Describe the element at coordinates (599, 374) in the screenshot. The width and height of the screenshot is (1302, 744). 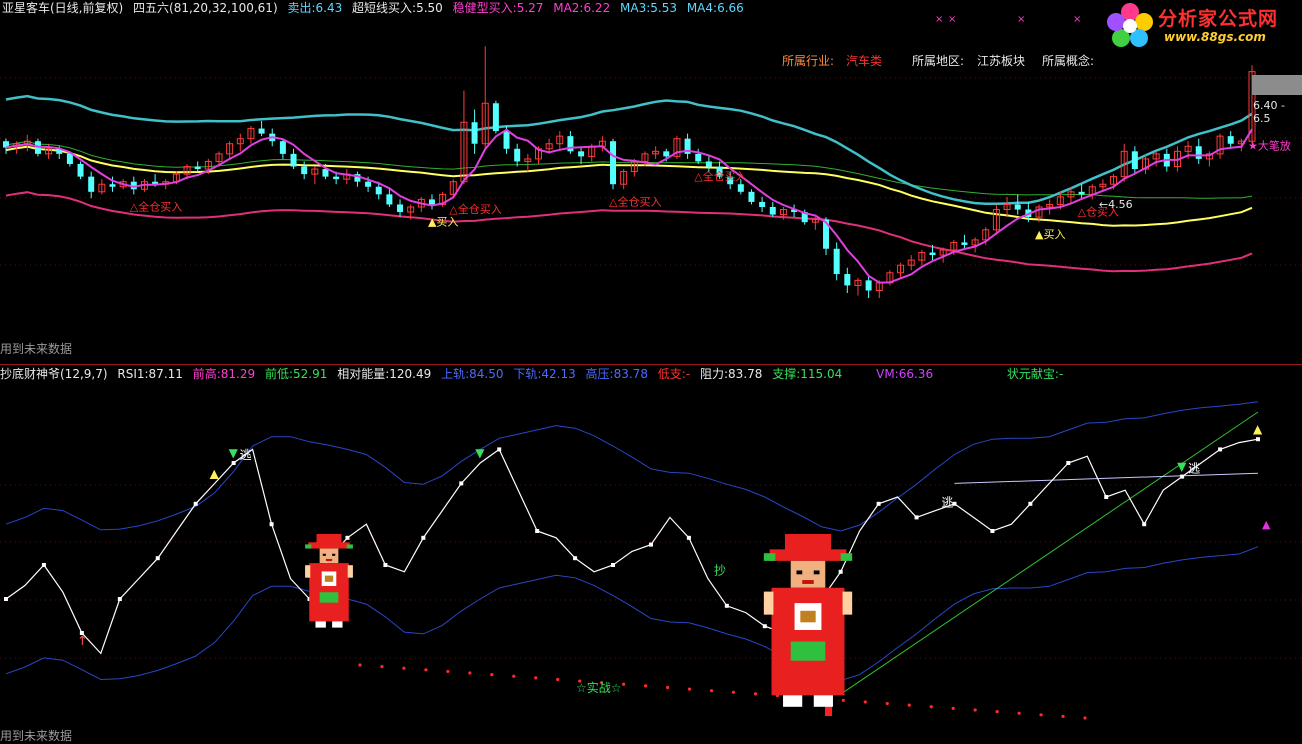
I see `high-press-label: 高压:` at that location.